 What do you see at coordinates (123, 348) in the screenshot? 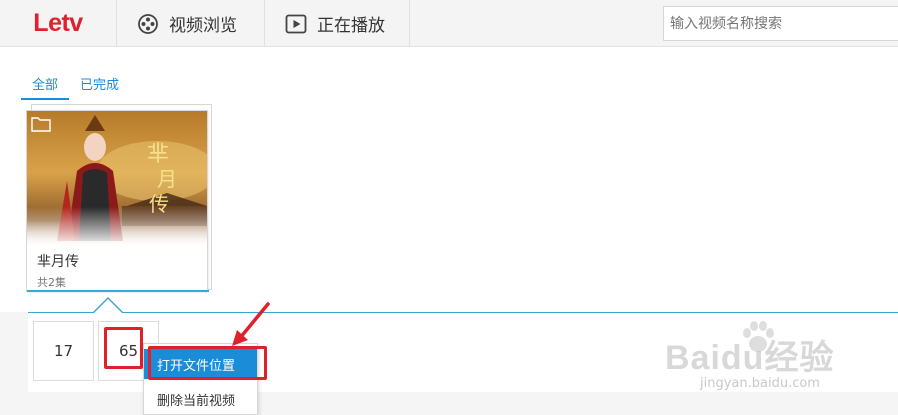
I see `episode-highlight-box` at bounding box center [123, 348].